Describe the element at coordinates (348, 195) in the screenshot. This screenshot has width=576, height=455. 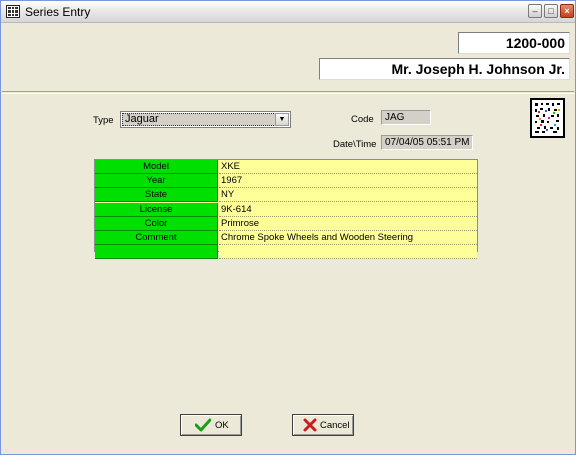
I see `detail-value: NY` at that location.